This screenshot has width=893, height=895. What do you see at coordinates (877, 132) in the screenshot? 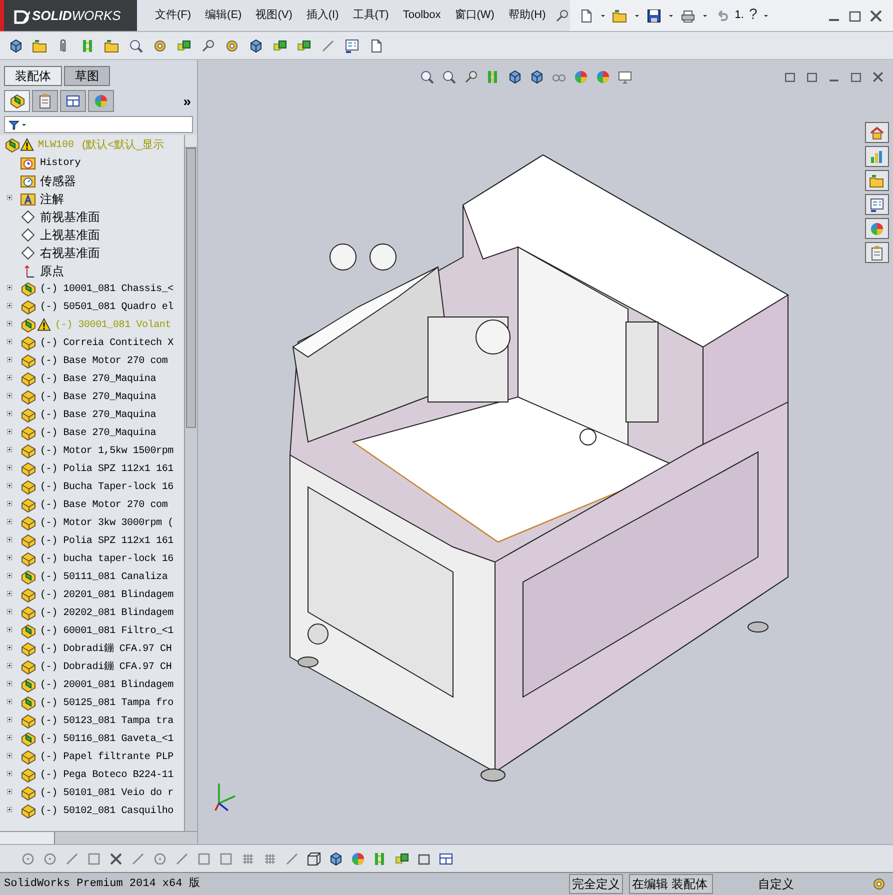
I see `home-tab` at bounding box center [877, 132].